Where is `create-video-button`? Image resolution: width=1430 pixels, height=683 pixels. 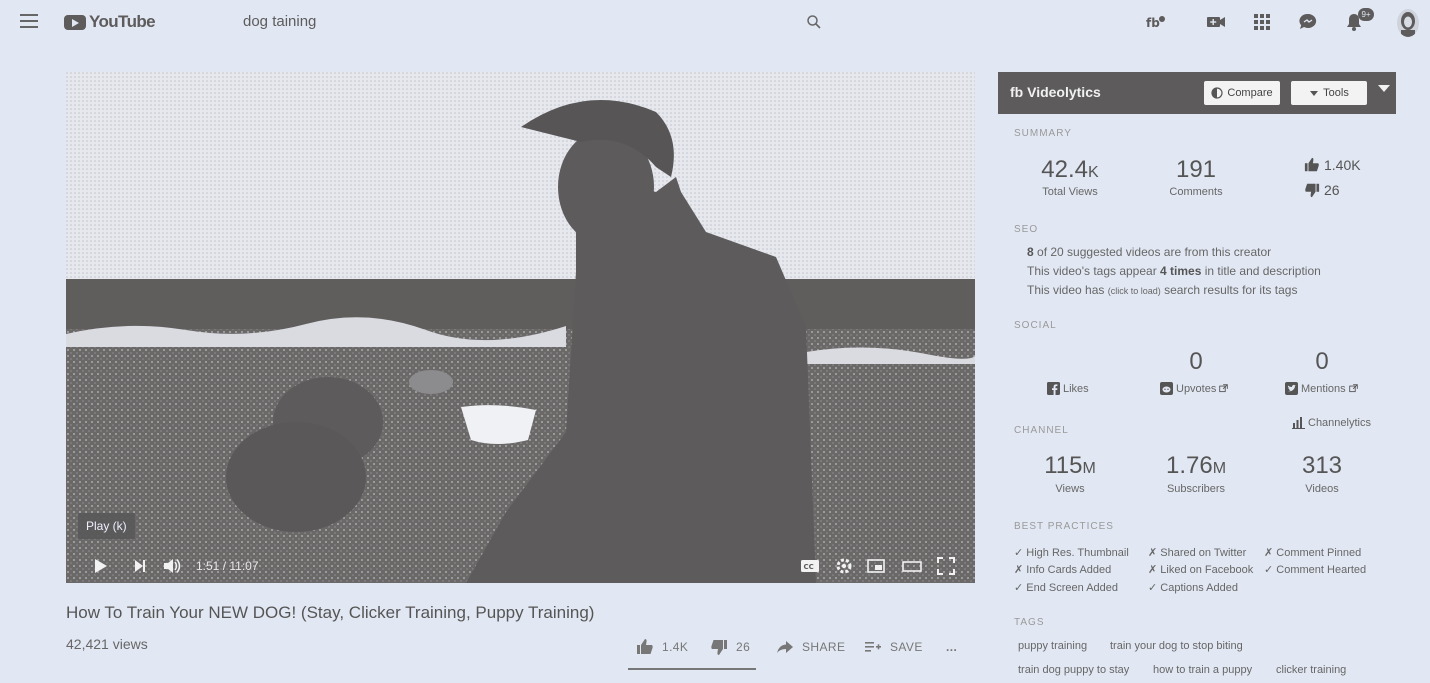
create-video-button is located at coordinates (1216, 22).